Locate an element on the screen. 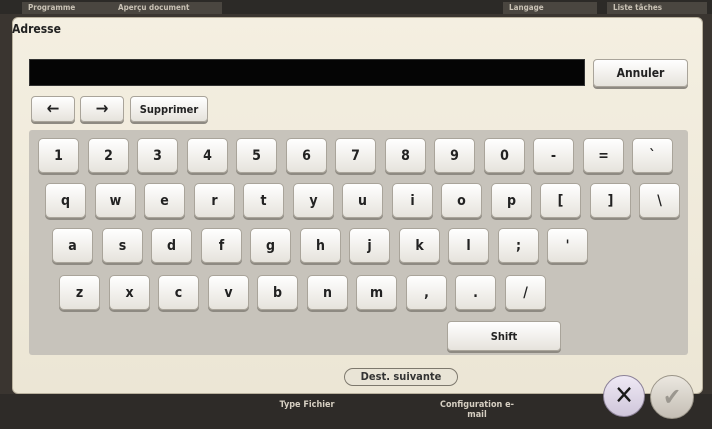 The width and height of the screenshot is (712, 429). key: h is located at coordinates (320, 245).